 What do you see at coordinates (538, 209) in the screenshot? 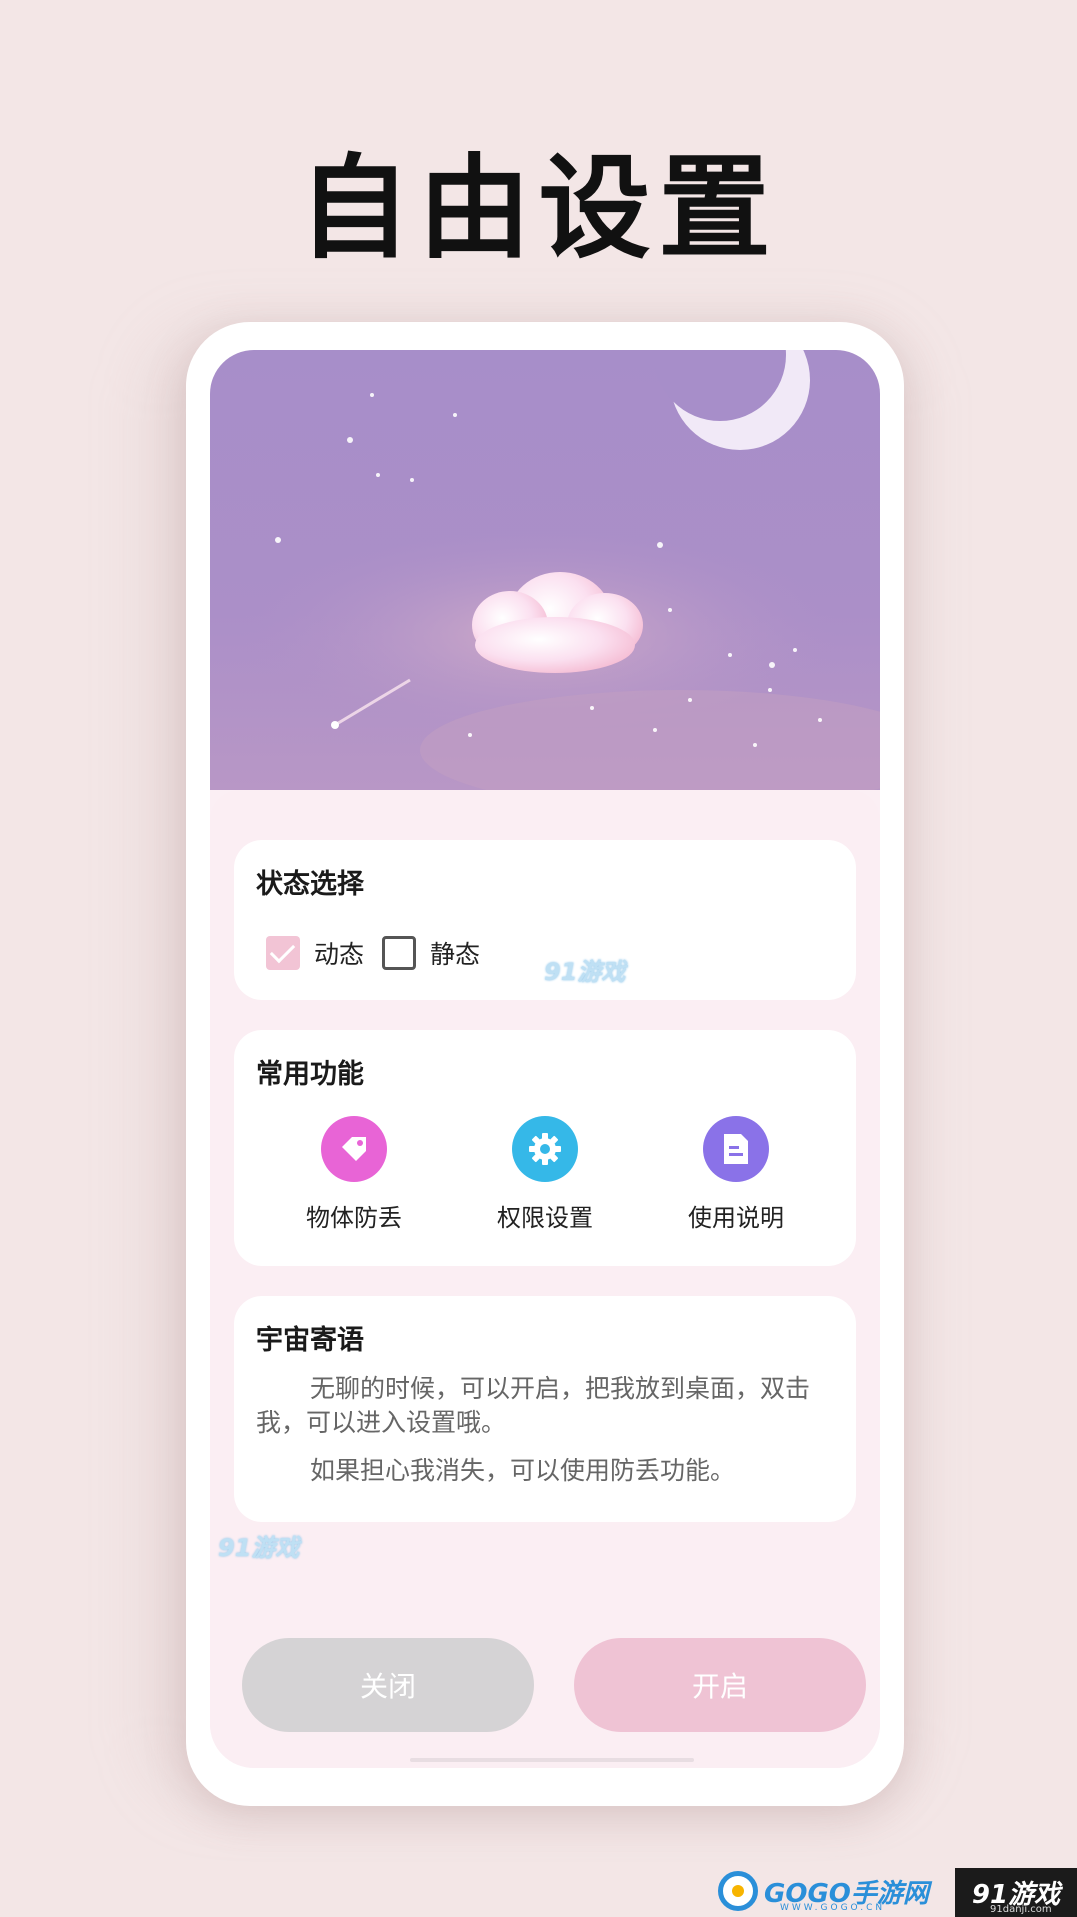
I see `promo-title: 自由设置` at bounding box center [538, 209].